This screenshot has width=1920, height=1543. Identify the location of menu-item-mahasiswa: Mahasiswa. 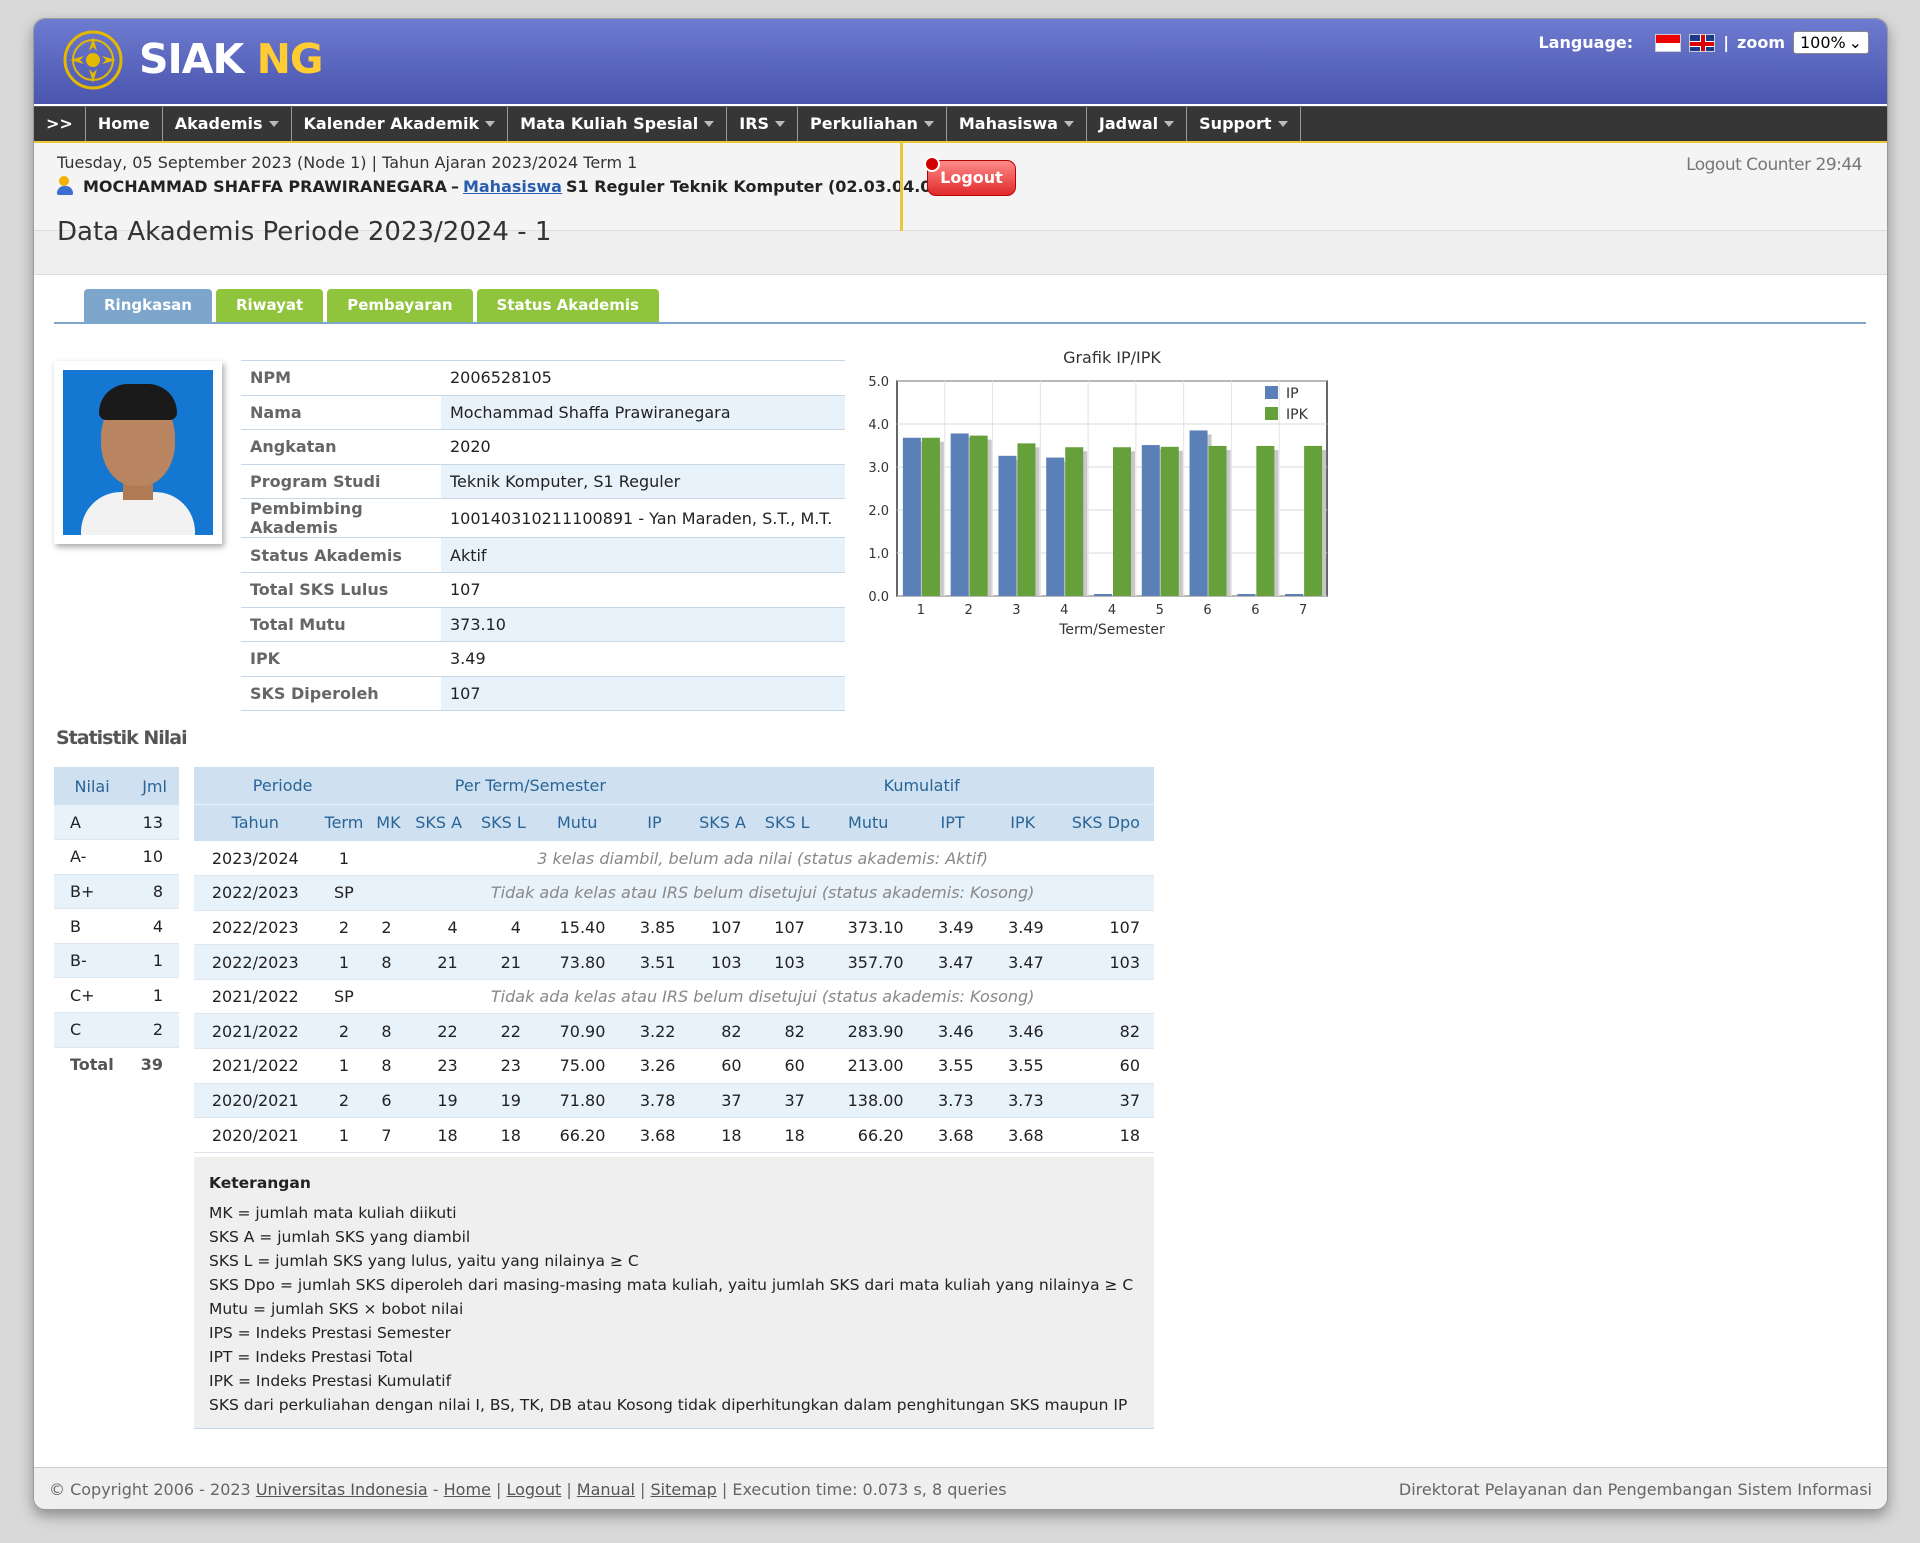
(1017, 124).